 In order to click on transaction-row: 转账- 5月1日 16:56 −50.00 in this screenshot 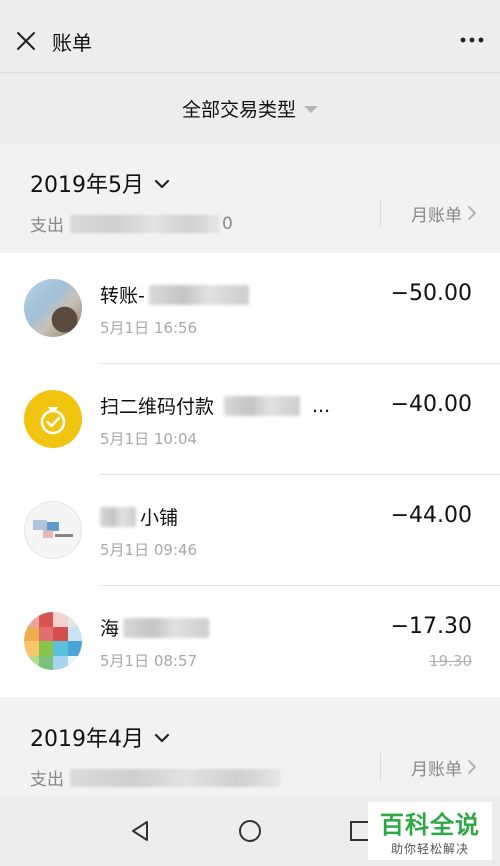, I will do `click(250, 308)`.